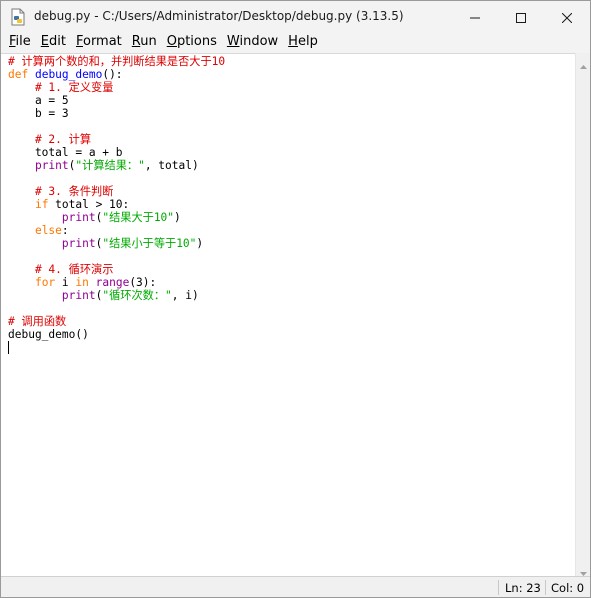 The width and height of the screenshot is (591, 598). What do you see at coordinates (116, 61) in the screenshot?
I see `code-line: # 计算两个数的和，并判断结果是否大于10` at bounding box center [116, 61].